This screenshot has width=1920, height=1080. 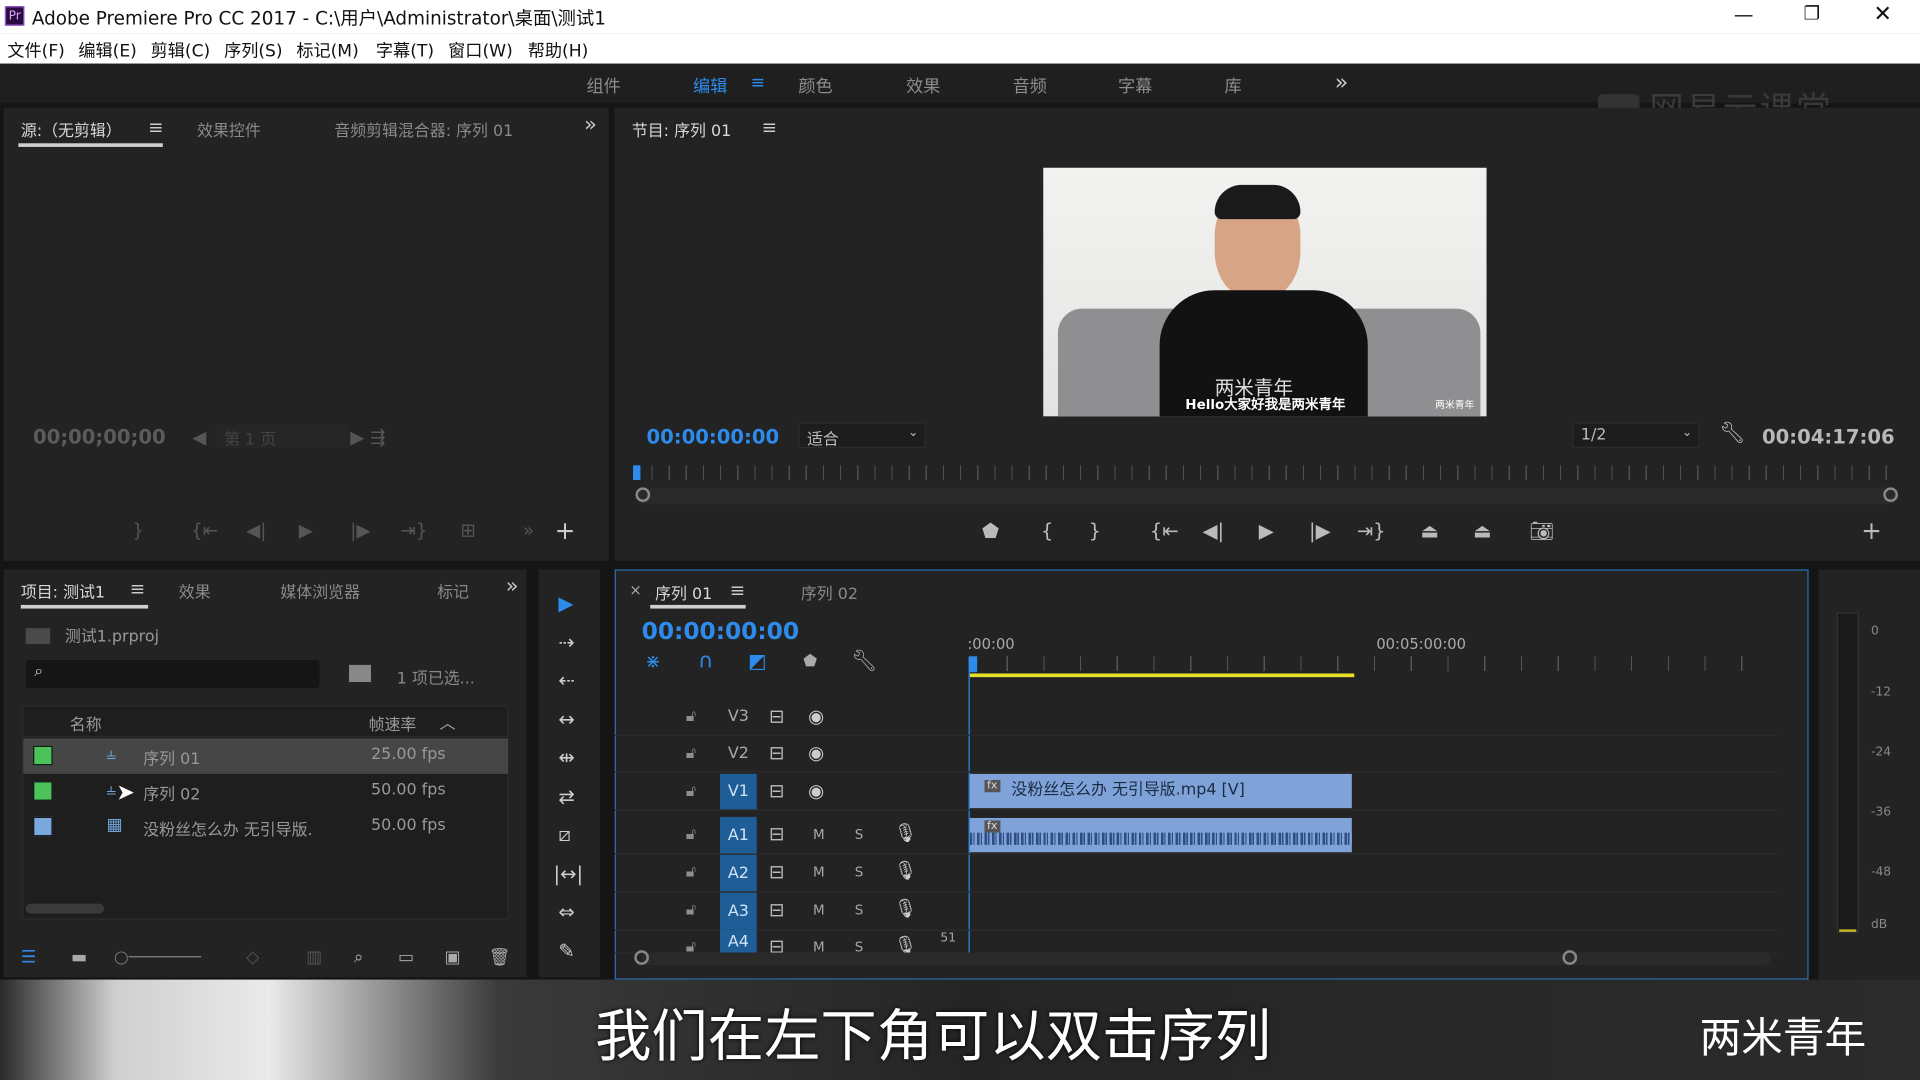 What do you see at coordinates (859, 835) in the screenshot?
I see `solo-button: S` at bounding box center [859, 835].